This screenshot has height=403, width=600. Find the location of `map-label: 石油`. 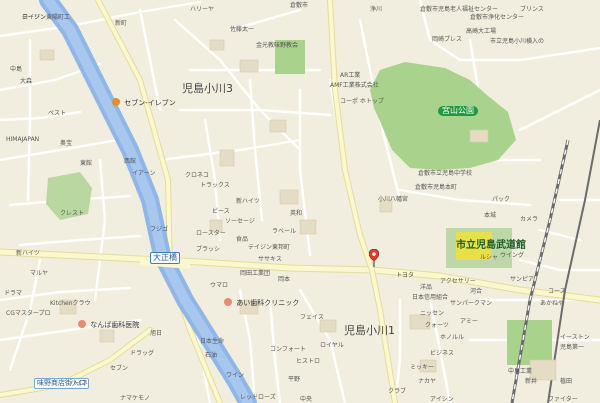

map-label: 石油 is located at coordinates (211, 355).